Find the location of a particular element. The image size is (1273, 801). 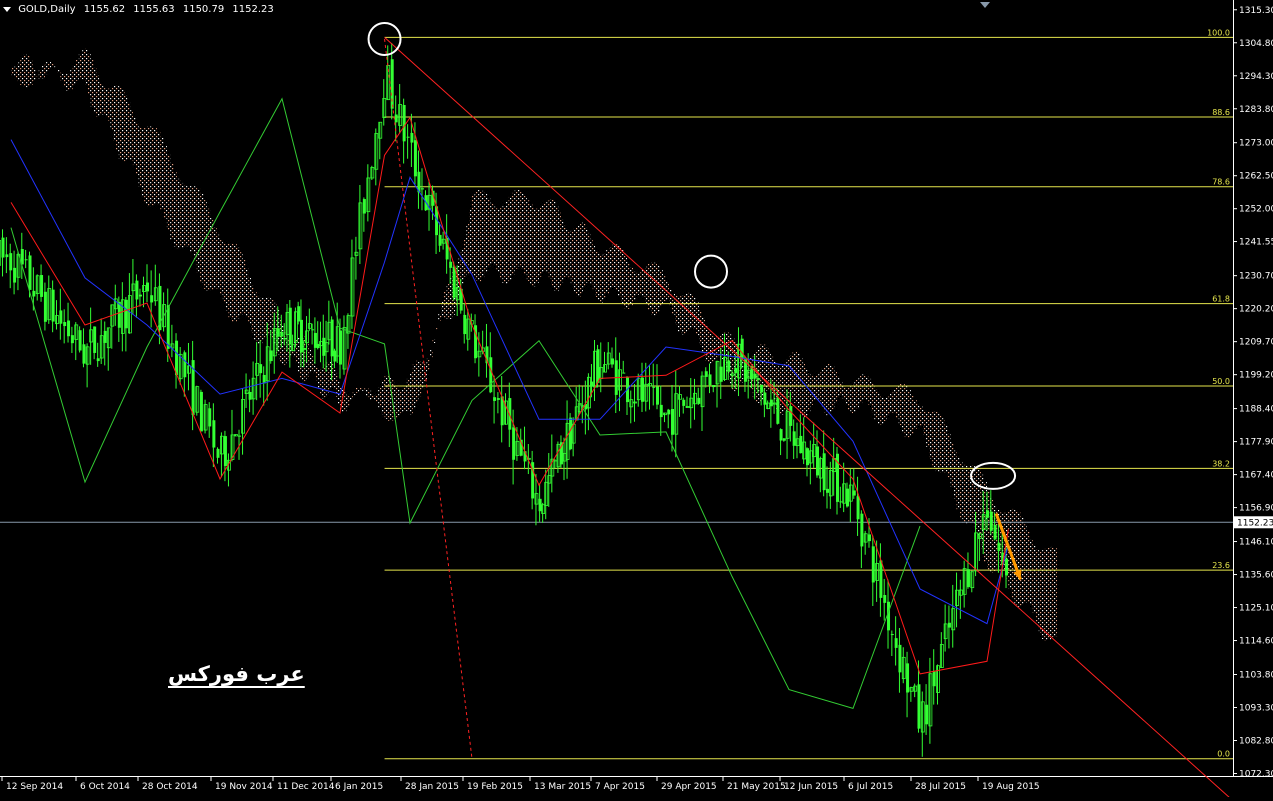

shift-marker-icon is located at coordinates (985, 5).